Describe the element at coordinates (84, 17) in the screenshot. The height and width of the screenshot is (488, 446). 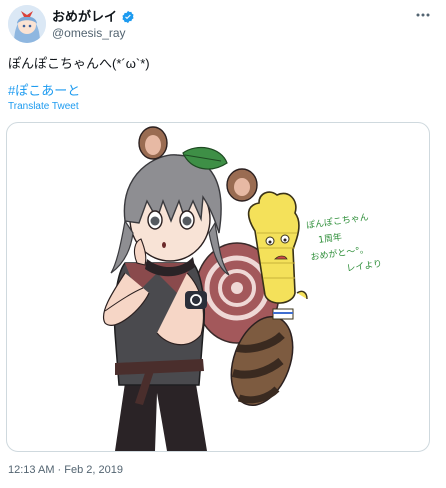
I see `display-name: おめがレイ` at that location.